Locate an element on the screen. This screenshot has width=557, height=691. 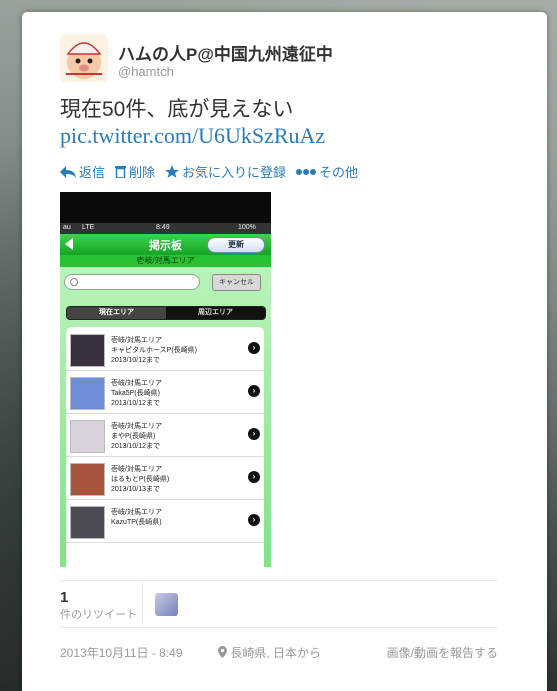
delete-button: 削除 is located at coordinates (135, 171).